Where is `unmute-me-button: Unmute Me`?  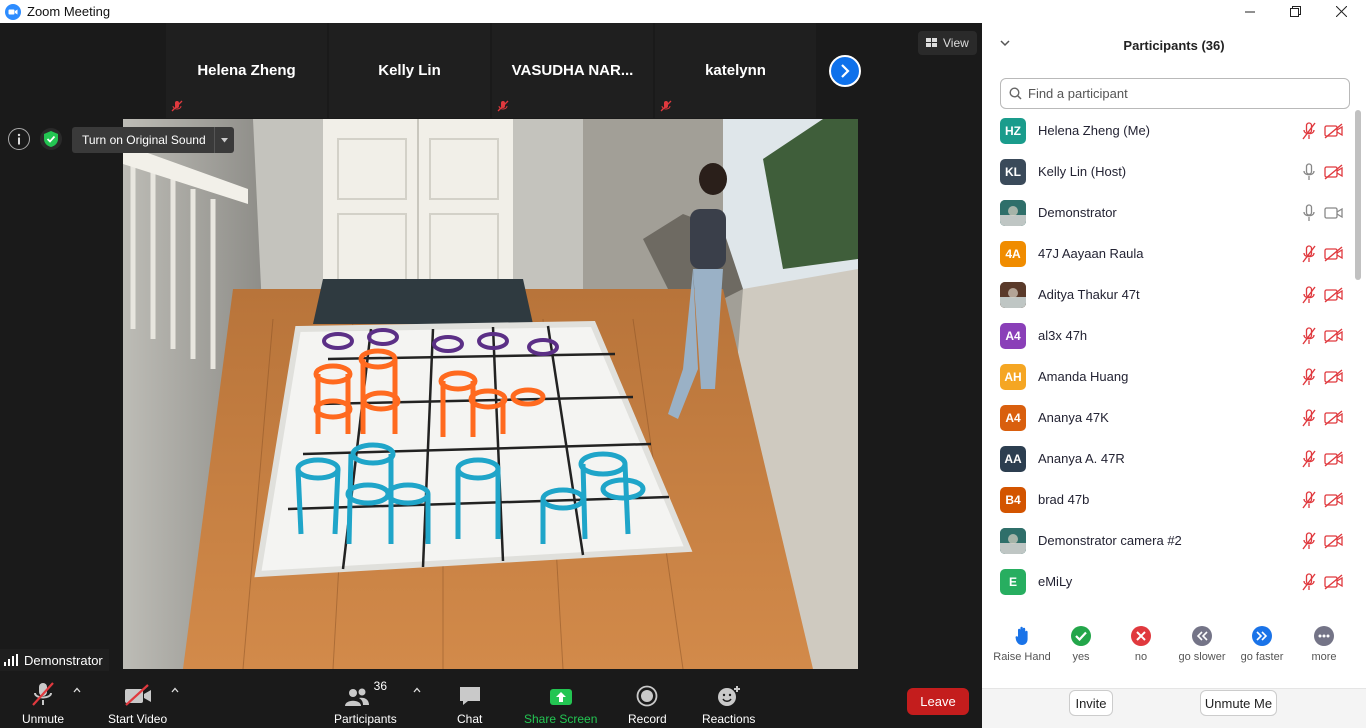 unmute-me-button: Unmute Me is located at coordinates (1238, 703).